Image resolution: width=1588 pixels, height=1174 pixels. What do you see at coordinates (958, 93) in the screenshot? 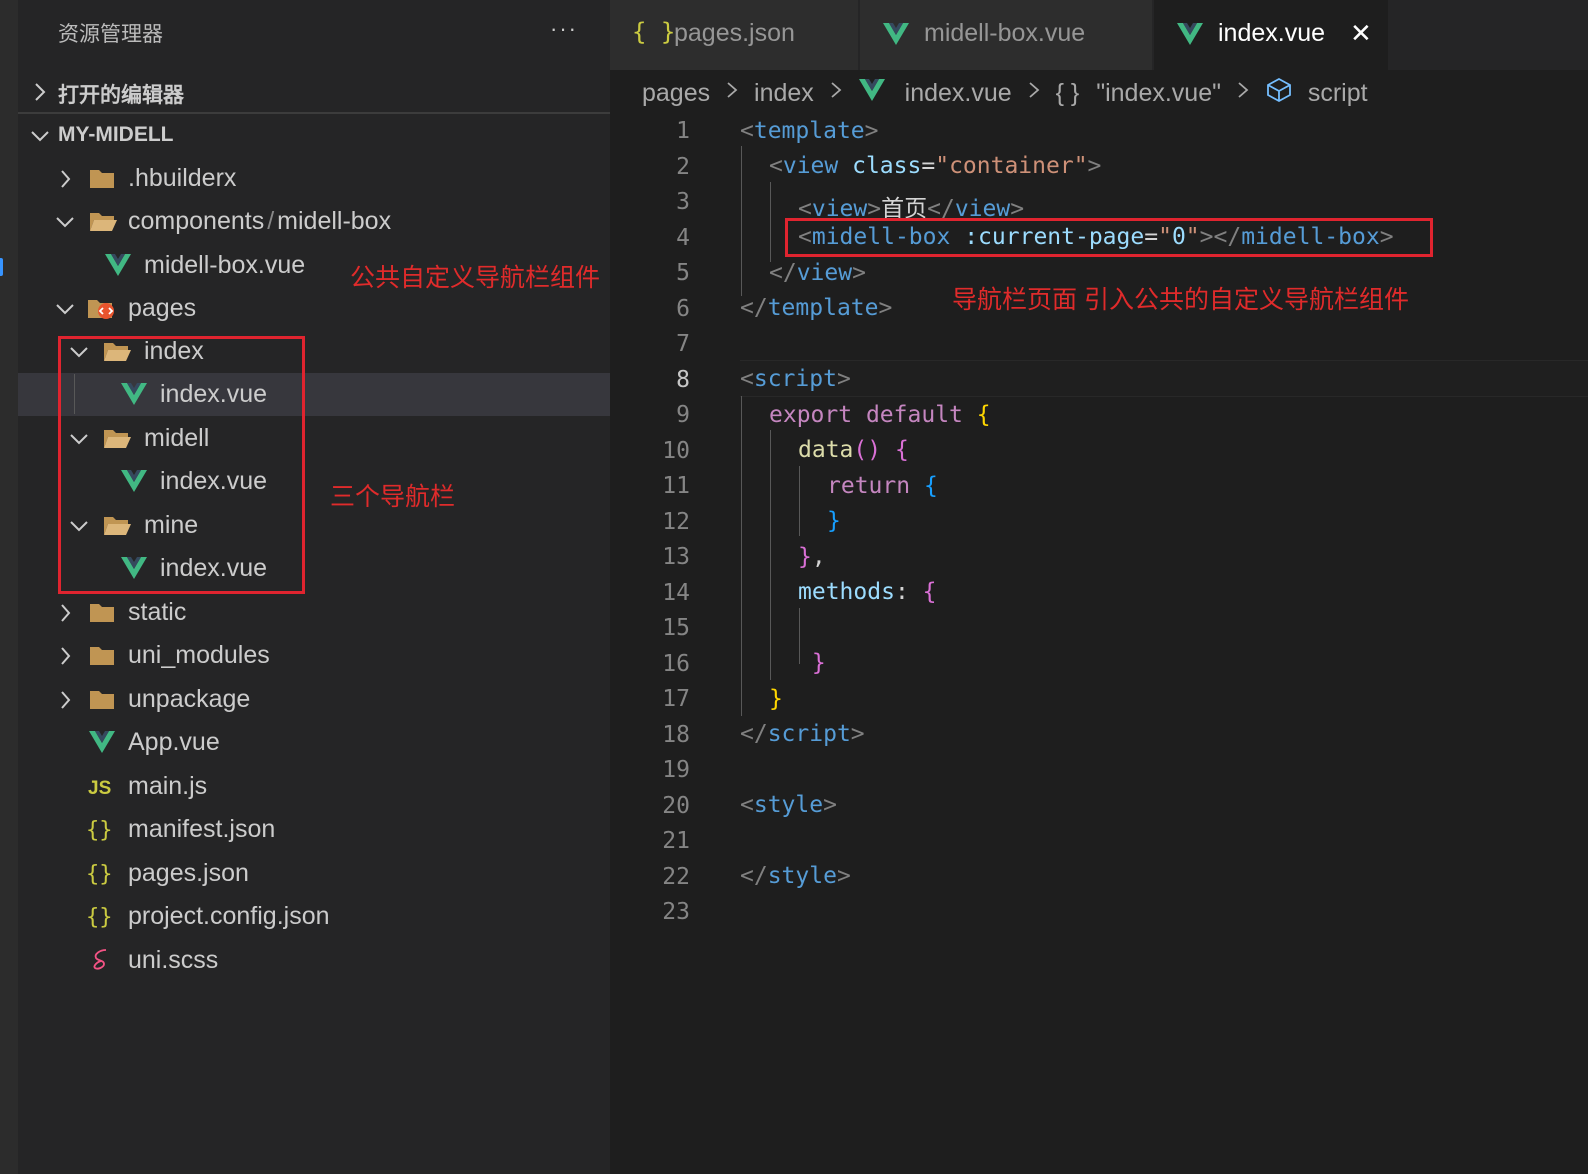
I see `breadcrumb-file: index.vue` at bounding box center [958, 93].